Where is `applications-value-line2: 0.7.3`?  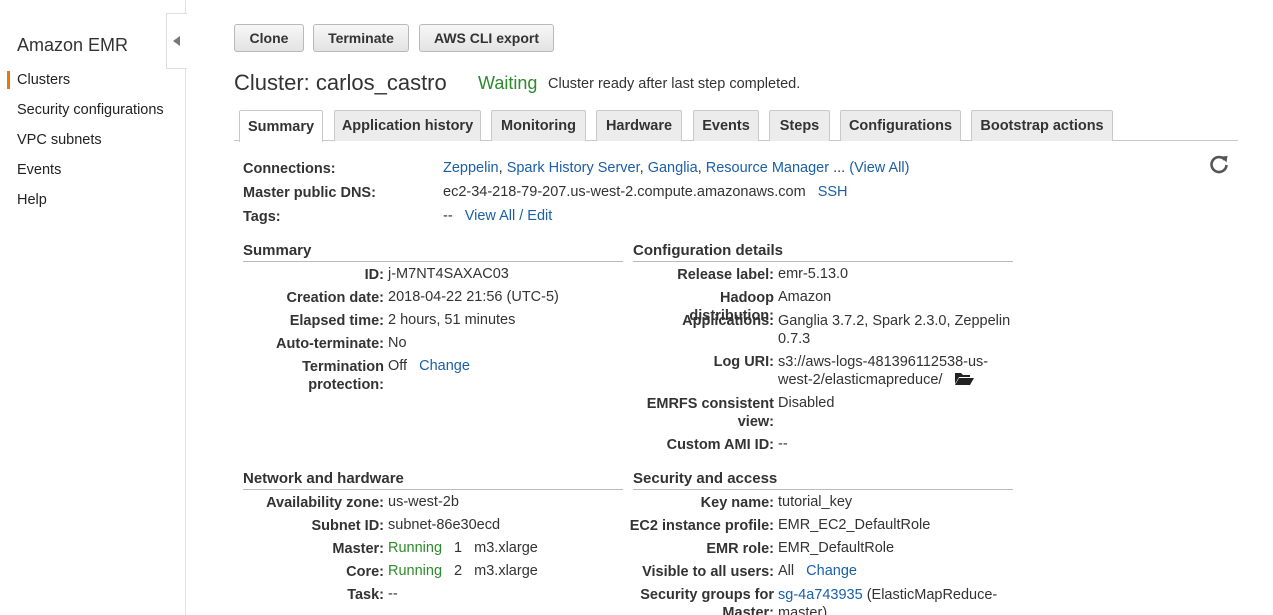 applications-value-line2: 0.7.3 is located at coordinates (794, 339).